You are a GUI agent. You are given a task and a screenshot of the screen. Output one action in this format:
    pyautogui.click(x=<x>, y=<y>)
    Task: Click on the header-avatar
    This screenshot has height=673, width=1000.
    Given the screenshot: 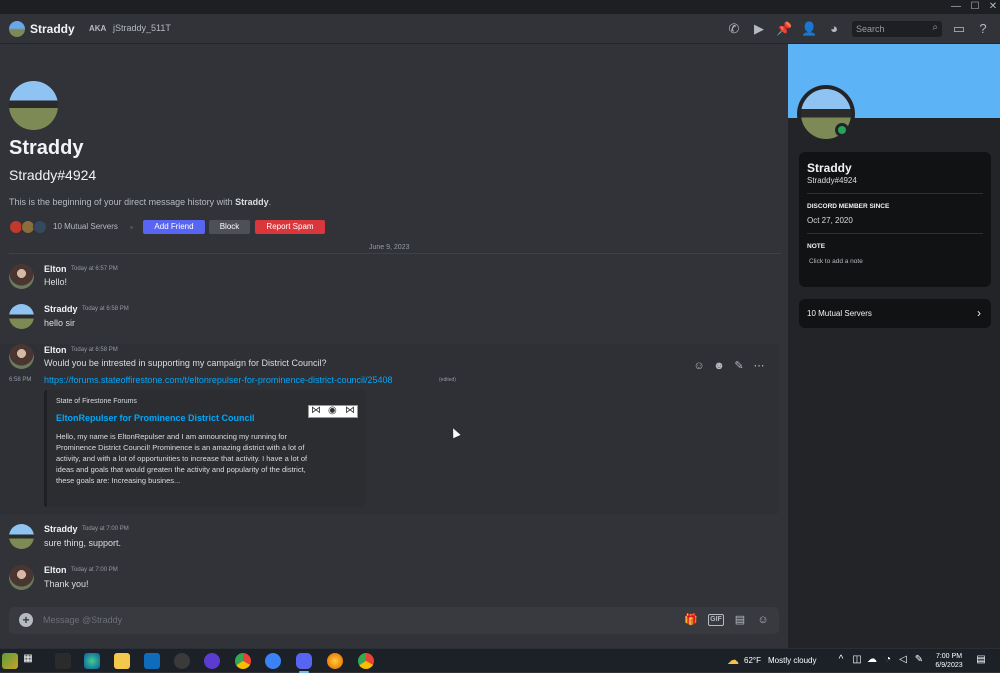 What is the action you would take?
    pyautogui.click(x=17, y=29)
    